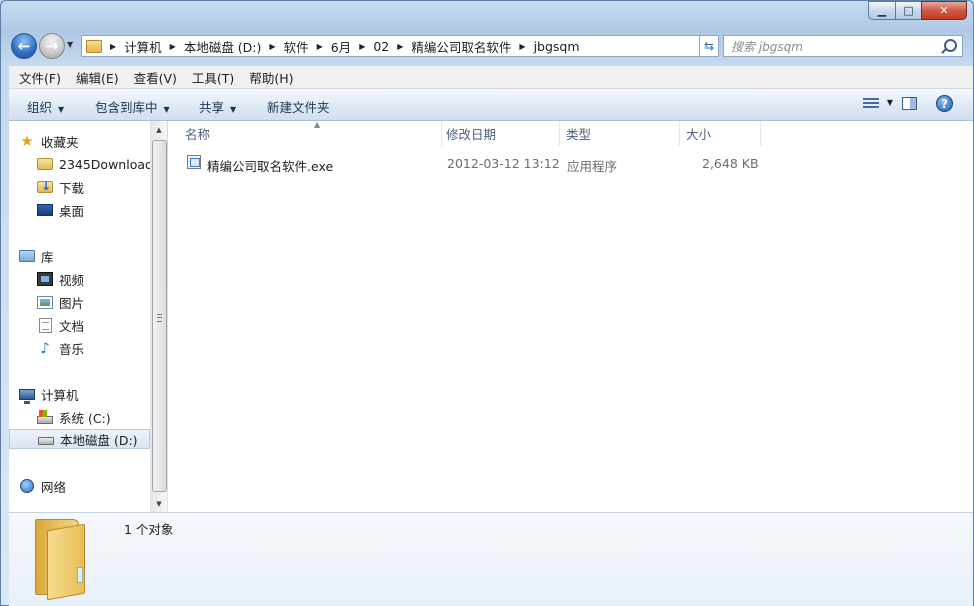 The width and height of the screenshot is (974, 606). I want to click on organize-label: 组织, so click(40, 107).